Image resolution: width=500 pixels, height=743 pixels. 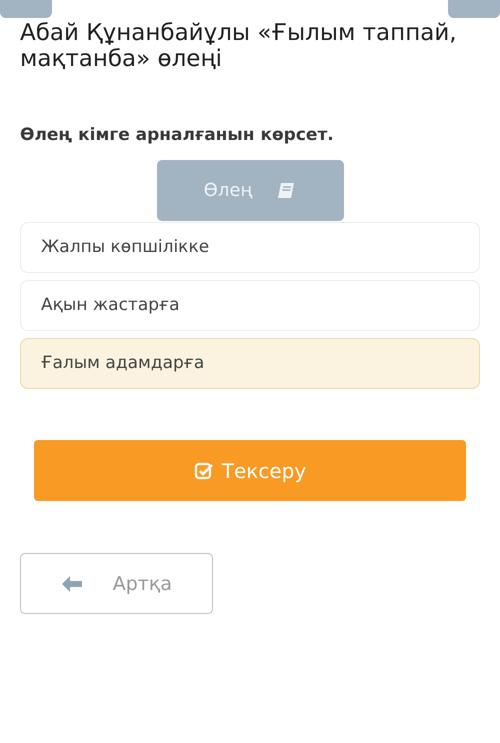 What do you see at coordinates (204, 470) in the screenshot?
I see `checkbox-icon` at bounding box center [204, 470].